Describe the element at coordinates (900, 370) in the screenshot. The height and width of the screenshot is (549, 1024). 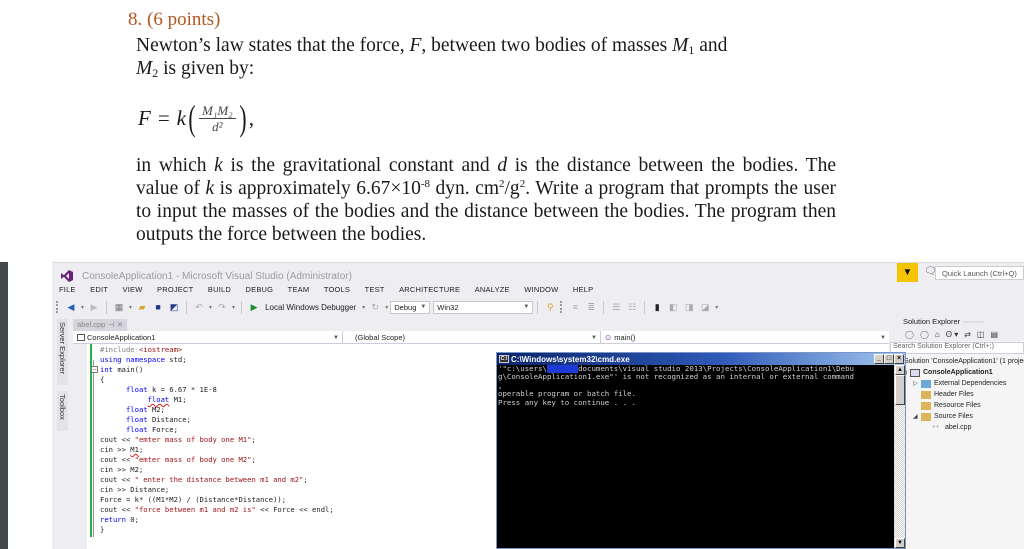
I see `scroll-up-icon: ▲` at that location.